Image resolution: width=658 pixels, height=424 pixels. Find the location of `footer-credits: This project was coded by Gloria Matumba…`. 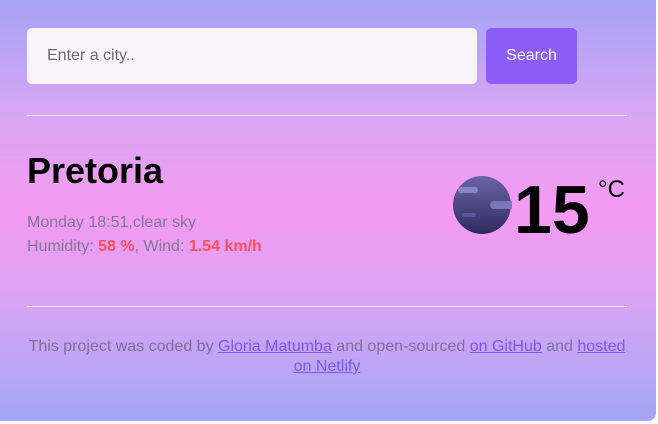

footer-credits: This project was coded by Gloria Matumba… is located at coordinates (327, 357).